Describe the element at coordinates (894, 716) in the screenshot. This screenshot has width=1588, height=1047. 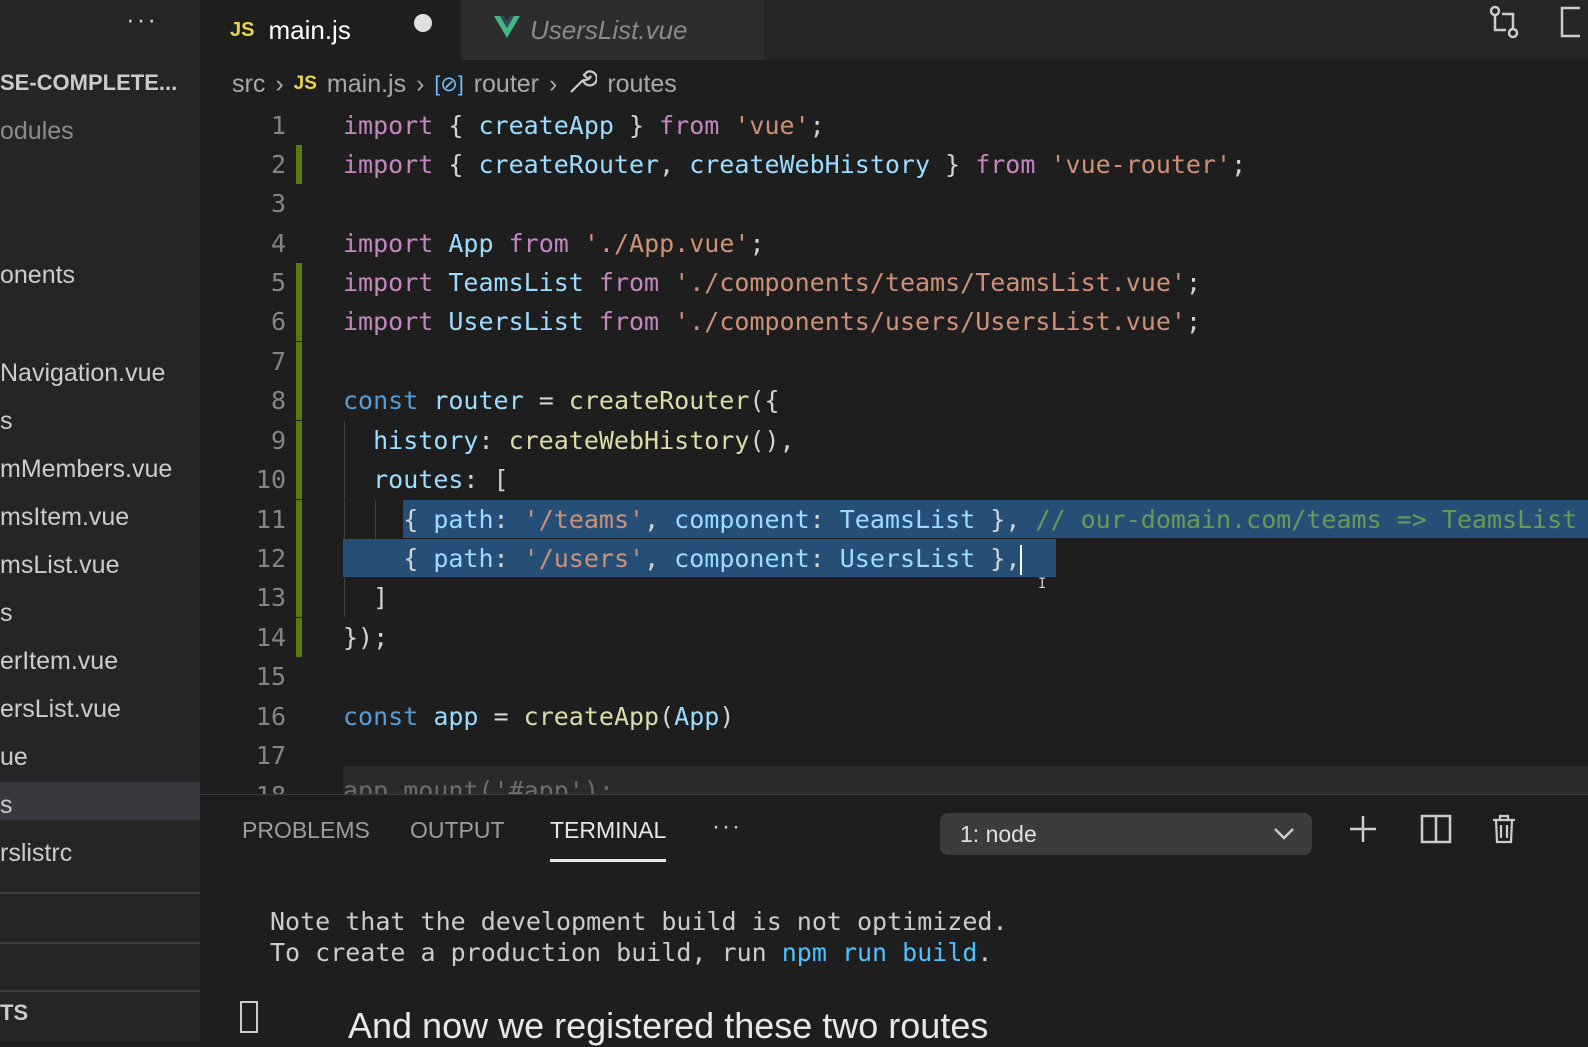
I see `code-line: 16 const app = createApp(App)` at that location.